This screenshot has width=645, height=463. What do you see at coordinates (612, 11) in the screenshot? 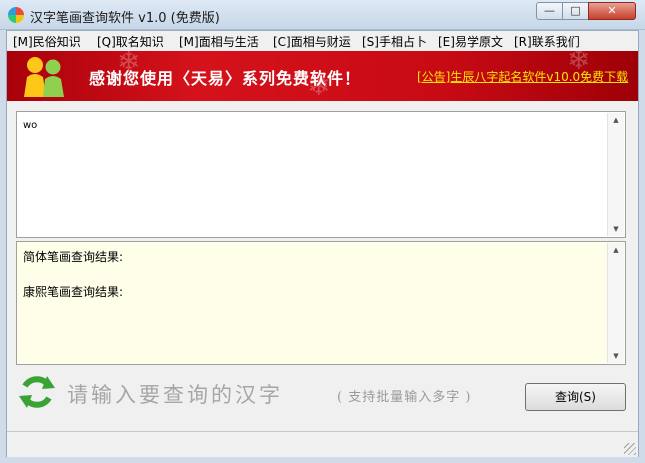
I see `close-button: ✕` at bounding box center [612, 11].